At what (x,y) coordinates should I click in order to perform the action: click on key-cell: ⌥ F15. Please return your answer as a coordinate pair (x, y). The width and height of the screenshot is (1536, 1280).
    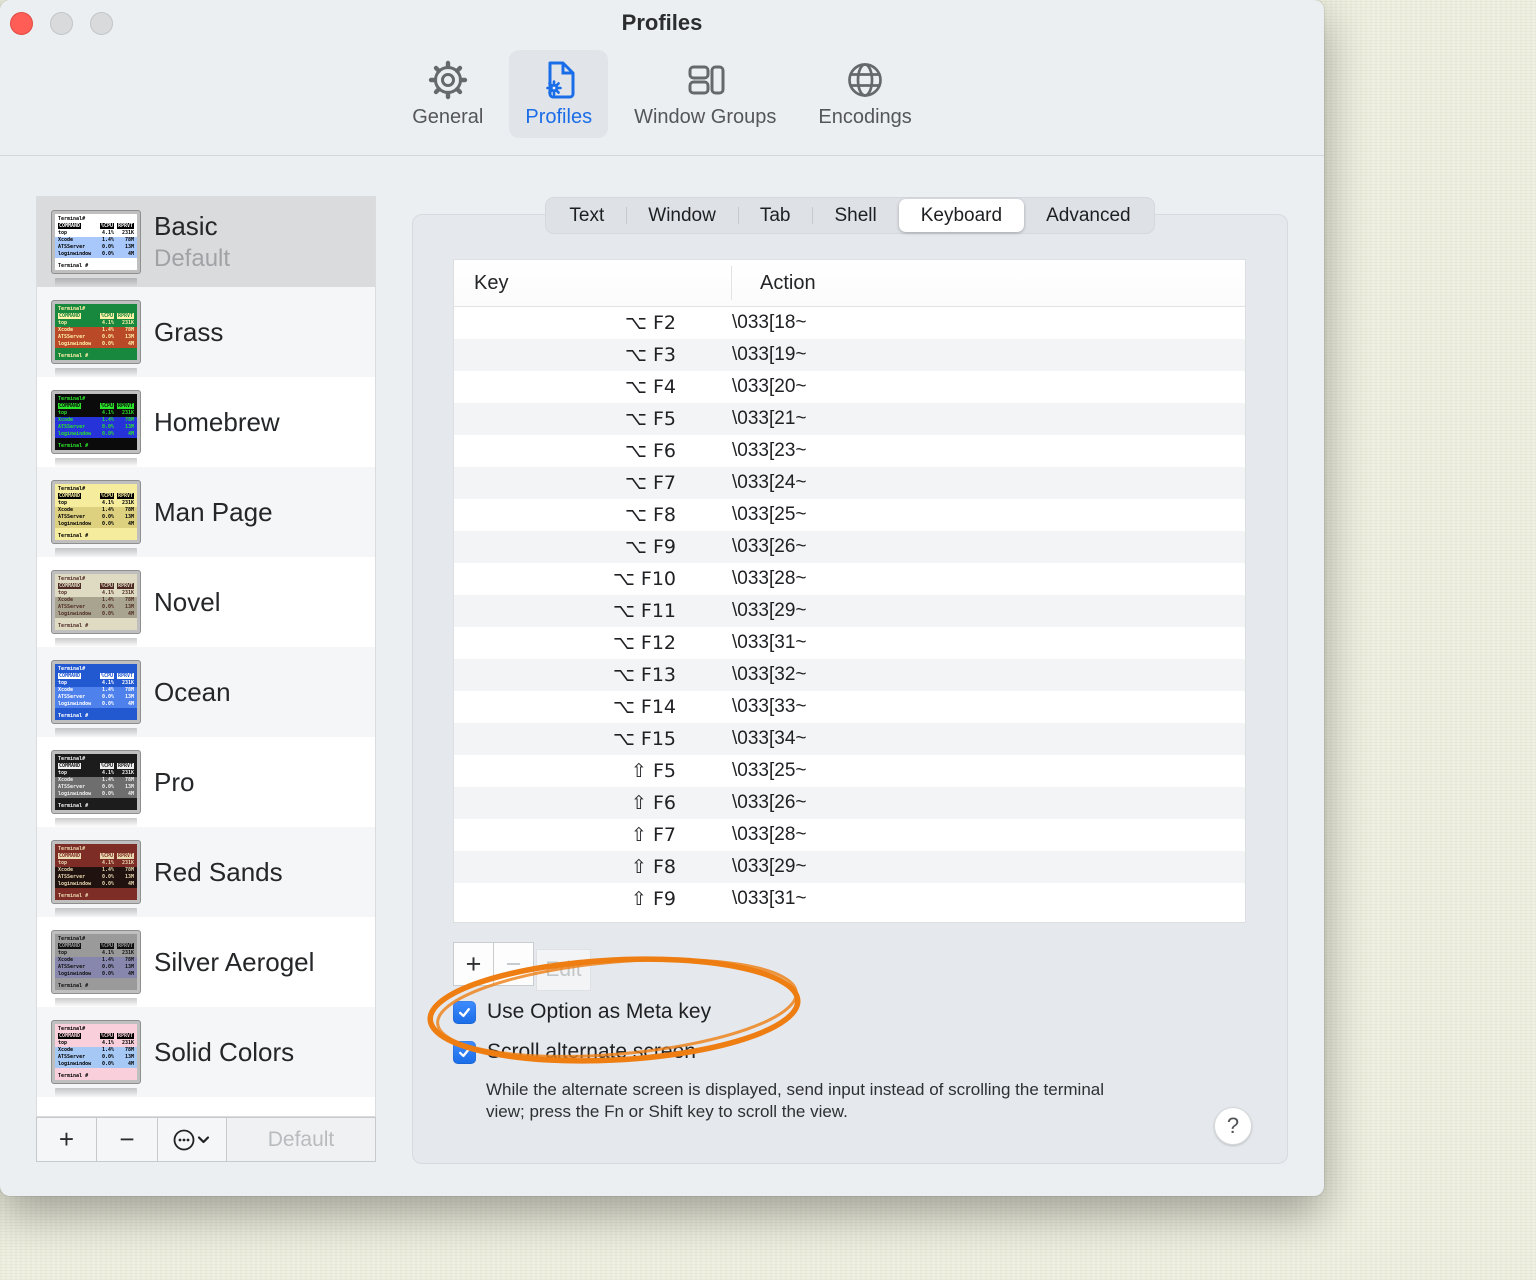
    Looking at the image, I should click on (644, 739).